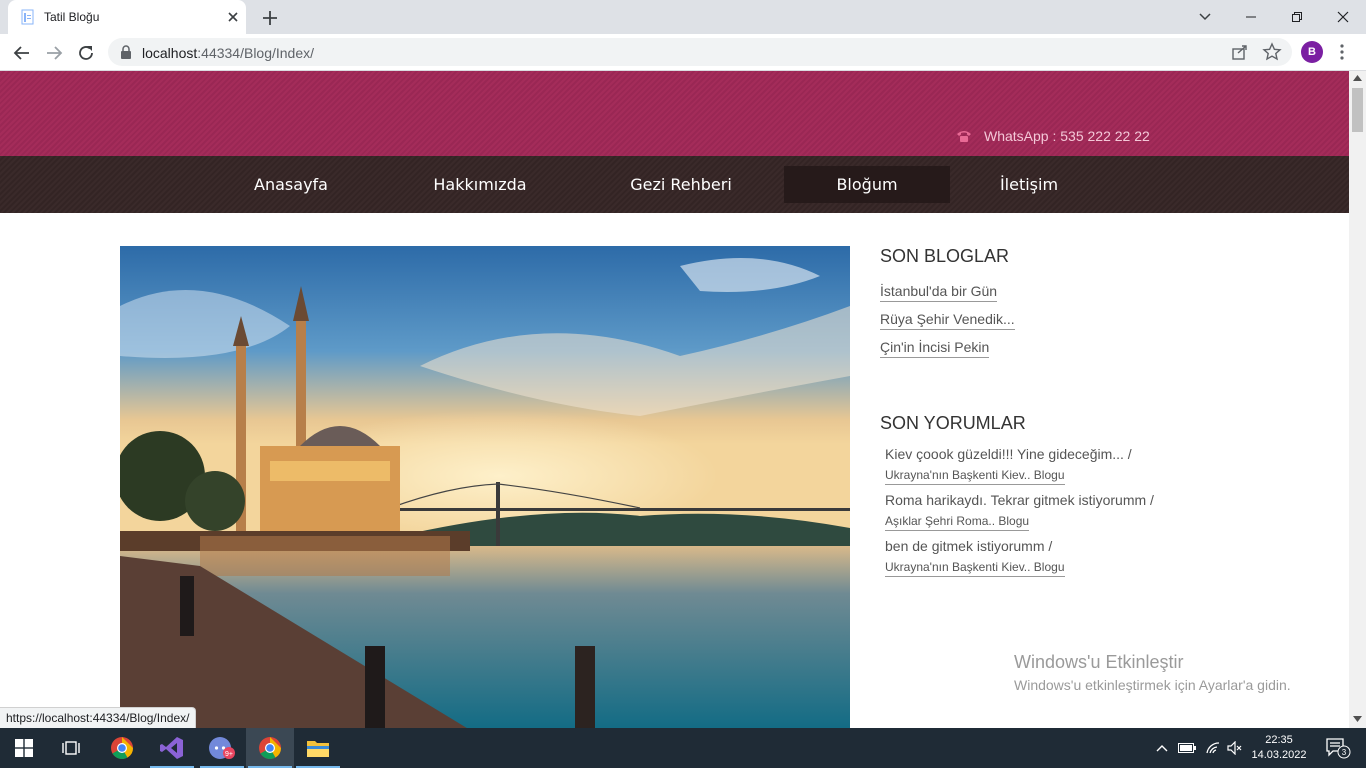 The image size is (1366, 768). Describe the element at coordinates (1357, 719) in the screenshot. I see `scroll-down-icon` at that location.